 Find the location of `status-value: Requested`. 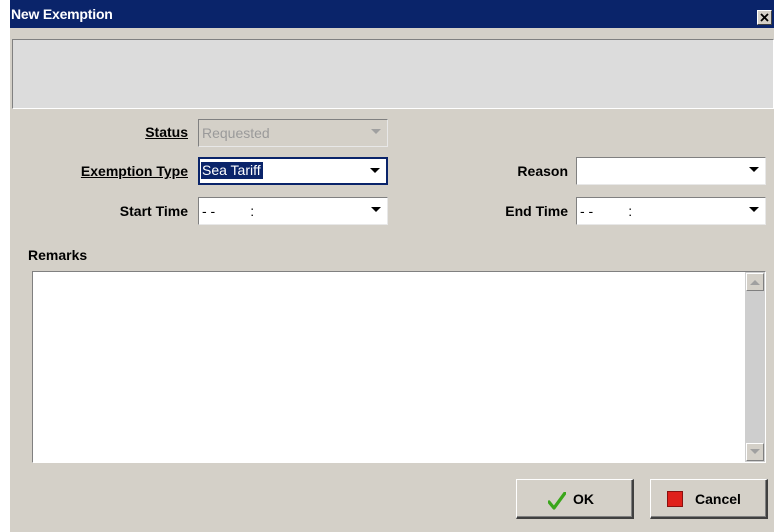

status-value: Requested is located at coordinates (236, 133).